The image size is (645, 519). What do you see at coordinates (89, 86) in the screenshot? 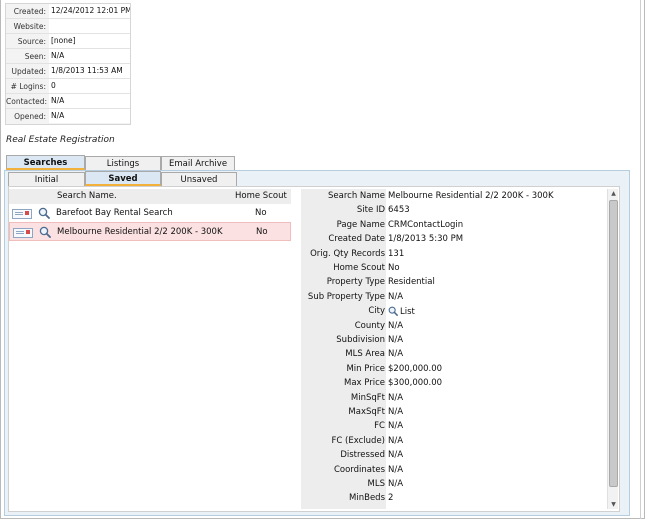
I see `info-value: 0` at bounding box center [89, 86].